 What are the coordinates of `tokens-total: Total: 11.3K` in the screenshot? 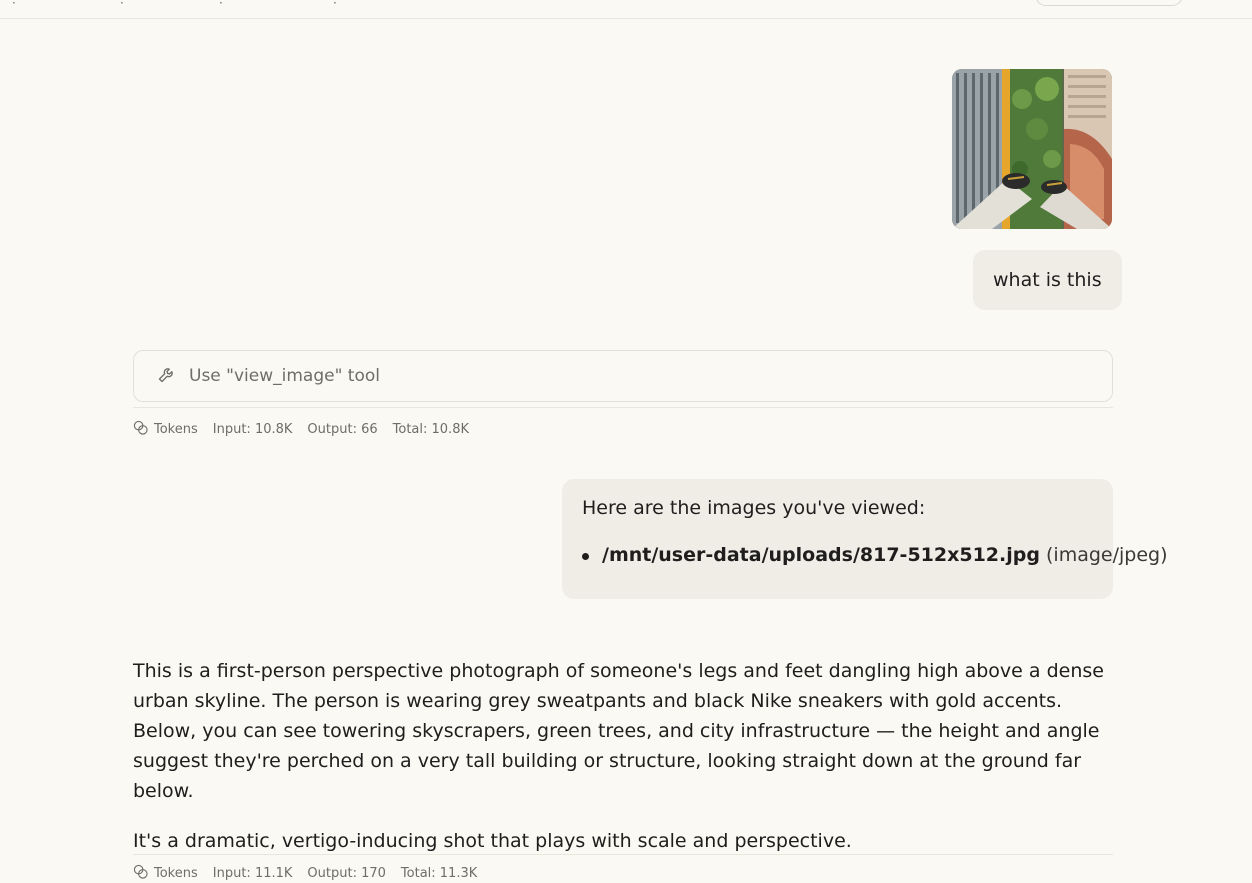 It's located at (439, 873).